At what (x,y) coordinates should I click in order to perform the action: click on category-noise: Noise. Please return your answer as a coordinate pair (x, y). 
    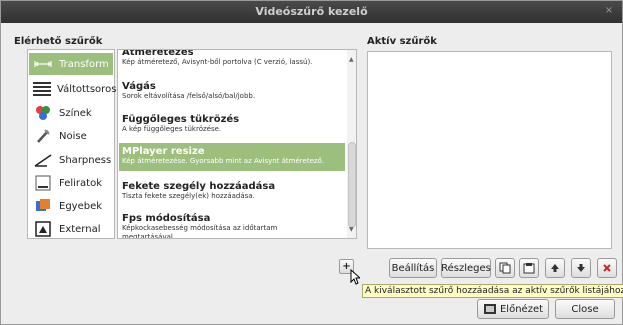
    Looking at the image, I should click on (71, 136).